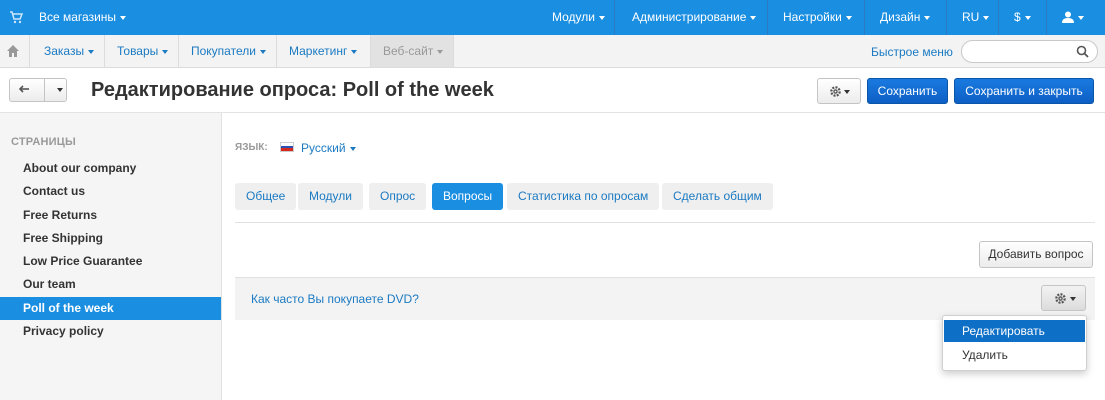  I want to click on nav-products: Товары, so click(143, 51).